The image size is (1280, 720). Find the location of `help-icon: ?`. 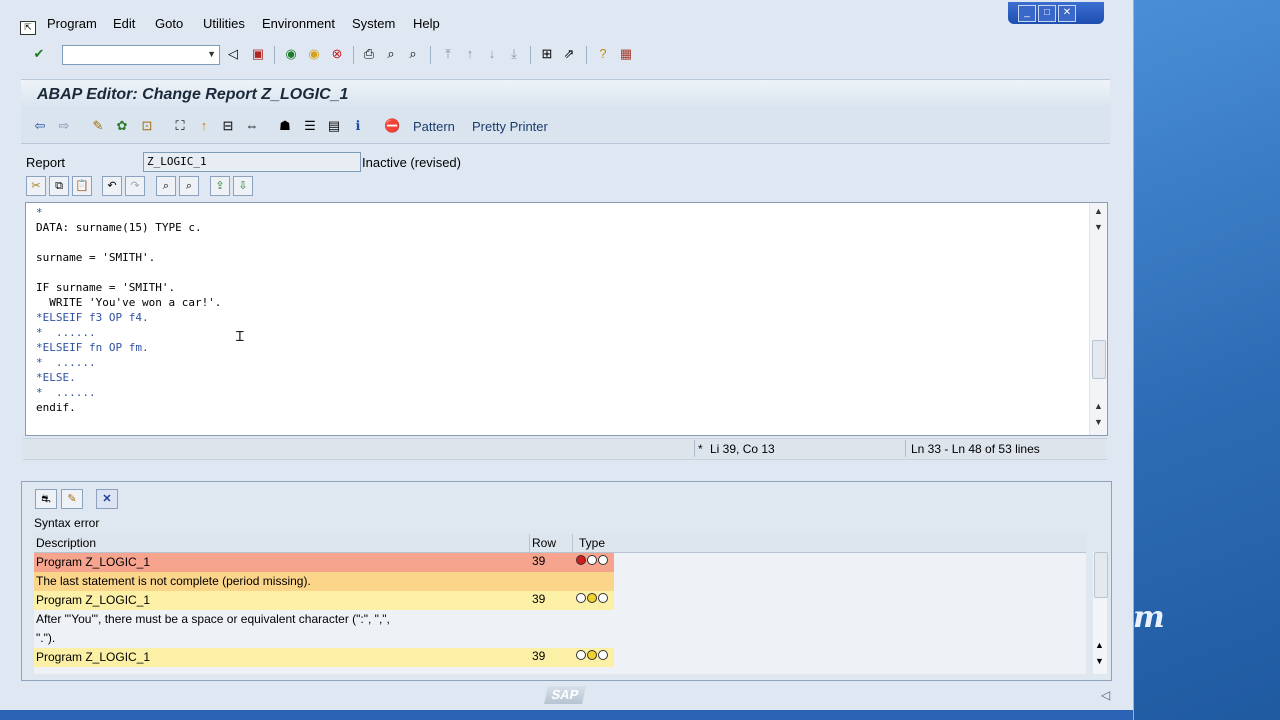

help-icon: ? is located at coordinates (603, 54).